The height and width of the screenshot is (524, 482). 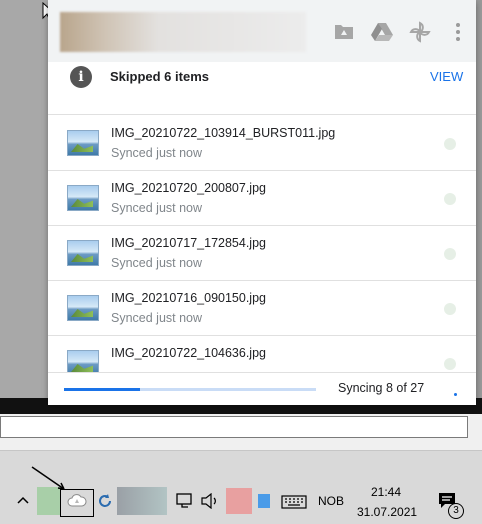 What do you see at coordinates (386, 492) in the screenshot?
I see `clock-time: 21:44` at bounding box center [386, 492].